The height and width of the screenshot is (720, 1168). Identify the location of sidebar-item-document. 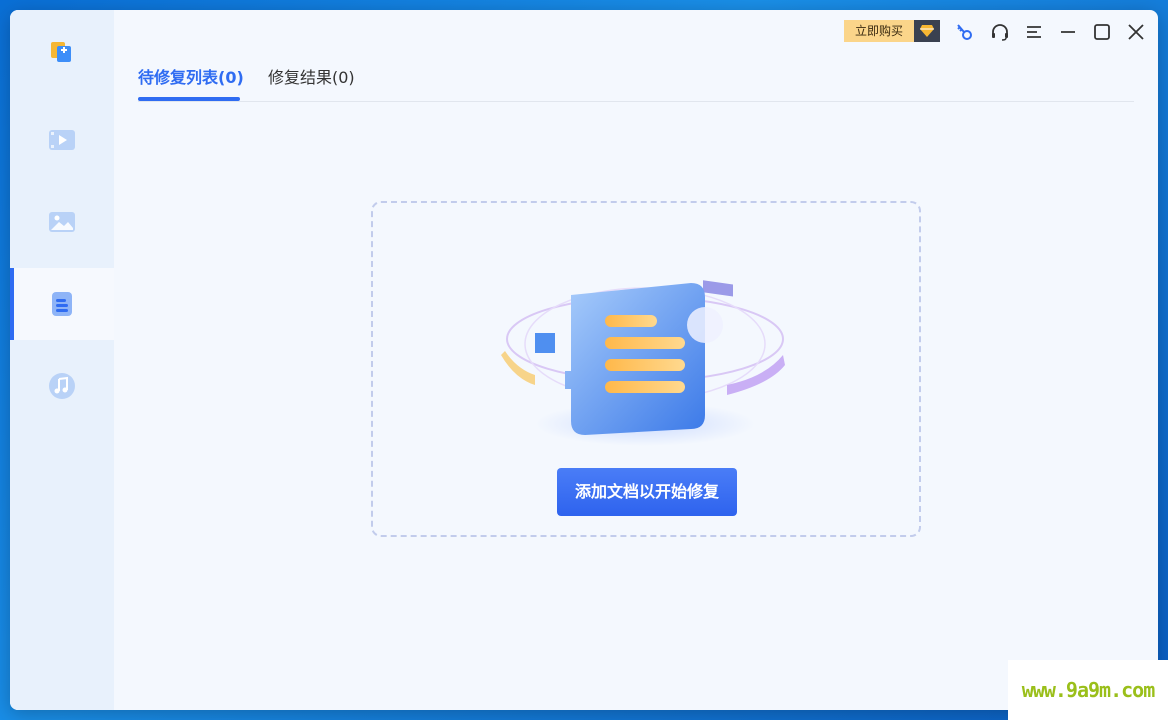
(62, 304).